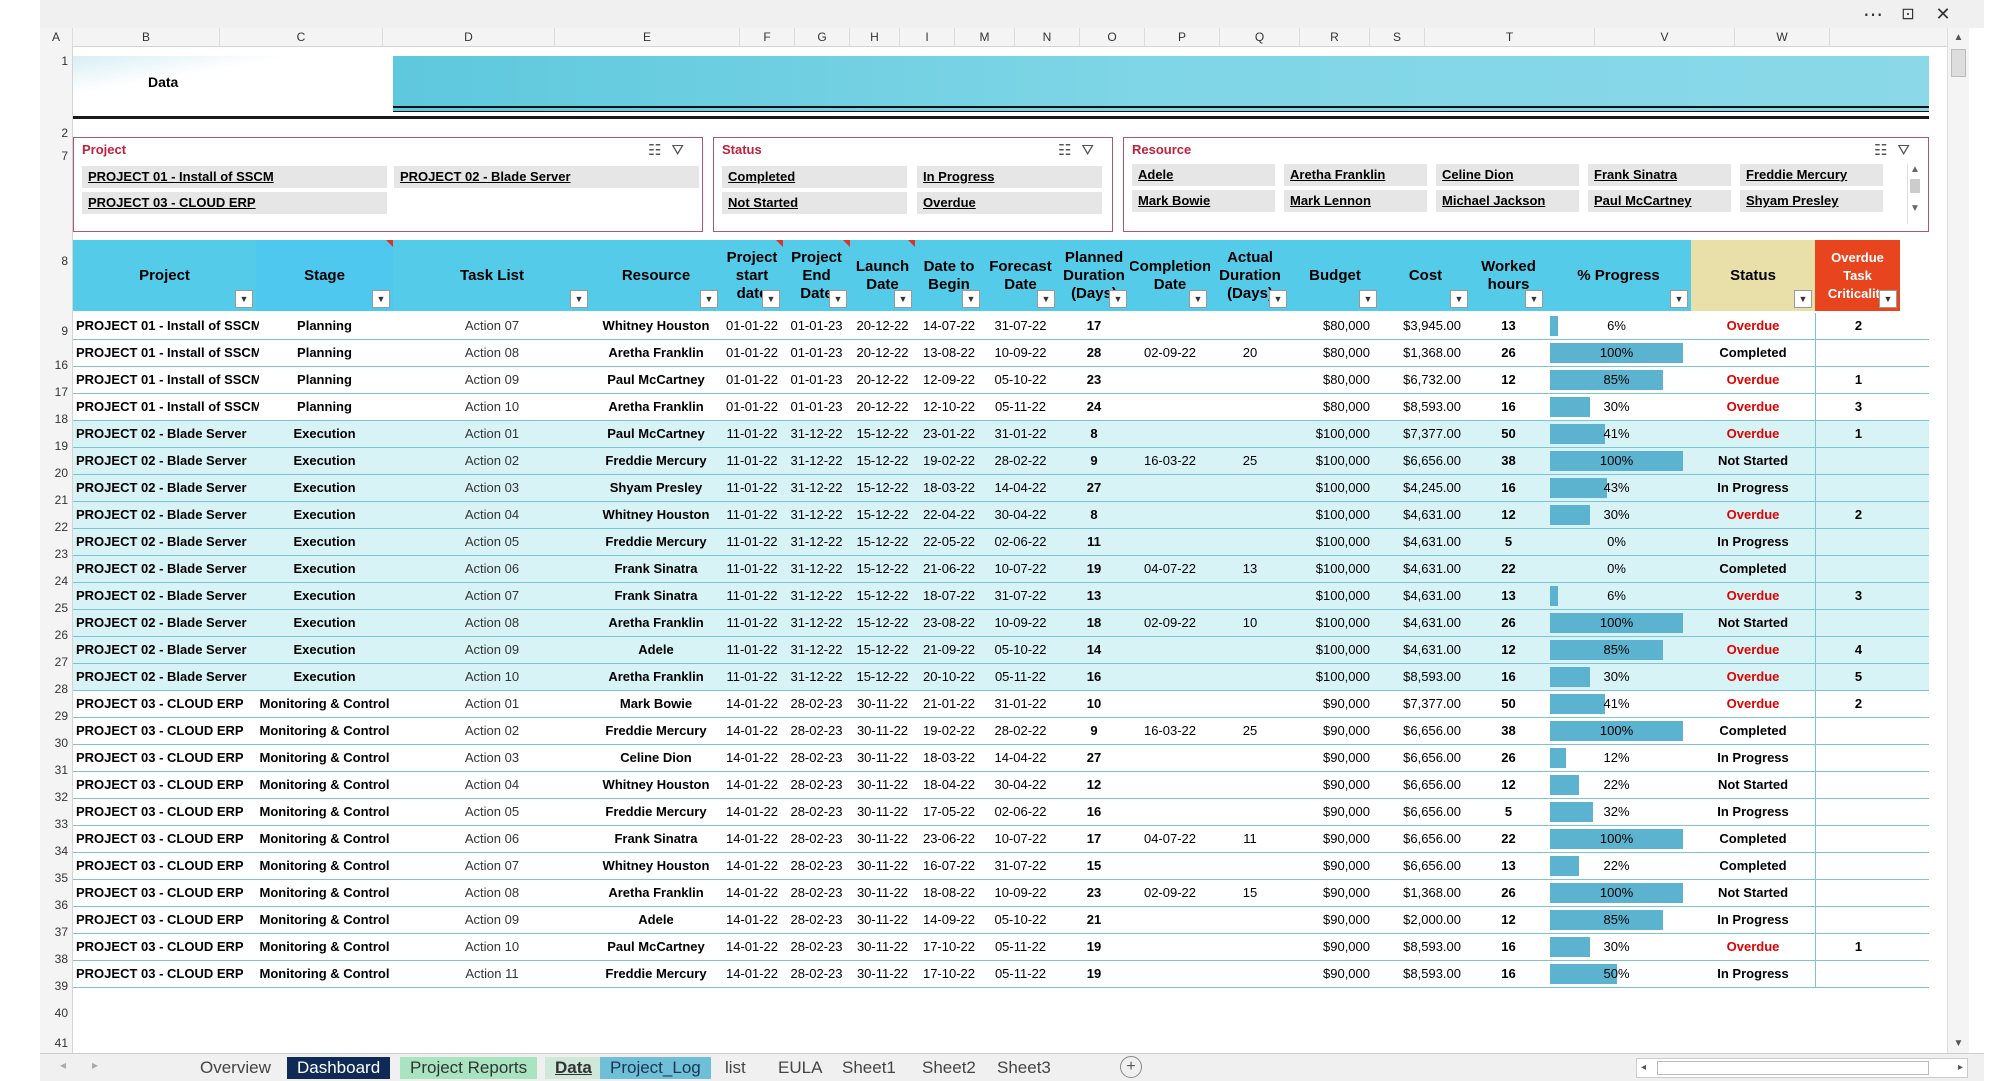 The width and height of the screenshot is (2004, 1081). What do you see at coordinates (95, 1065) in the screenshot?
I see `tab-scroll-right-icon: ▸` at bounding box center [95, 1065].